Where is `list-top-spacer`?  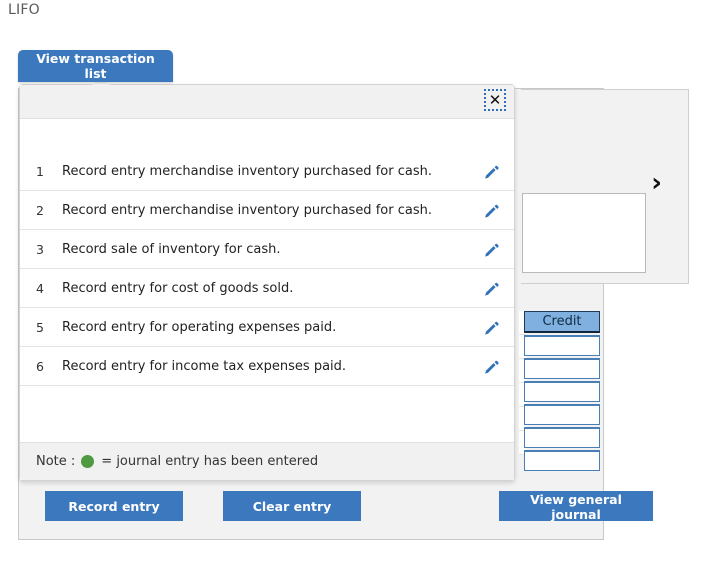 list-top-spacer is located at coordinates (267, 135).